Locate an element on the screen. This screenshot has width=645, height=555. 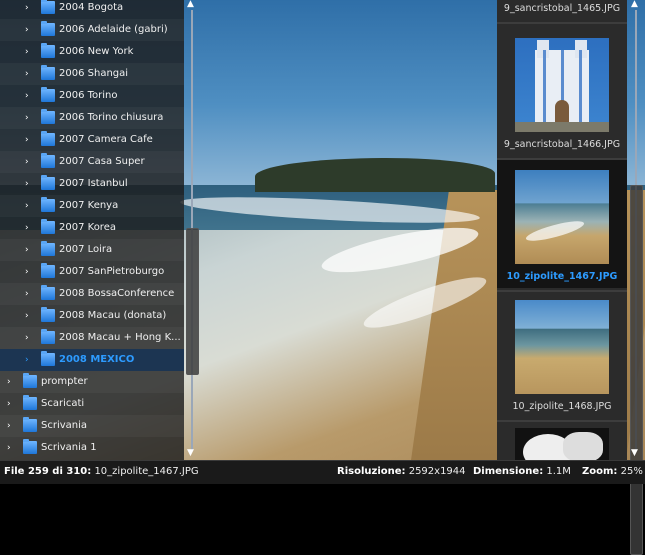
folder-row: › Scaricati is located at coordinates (92, 404).